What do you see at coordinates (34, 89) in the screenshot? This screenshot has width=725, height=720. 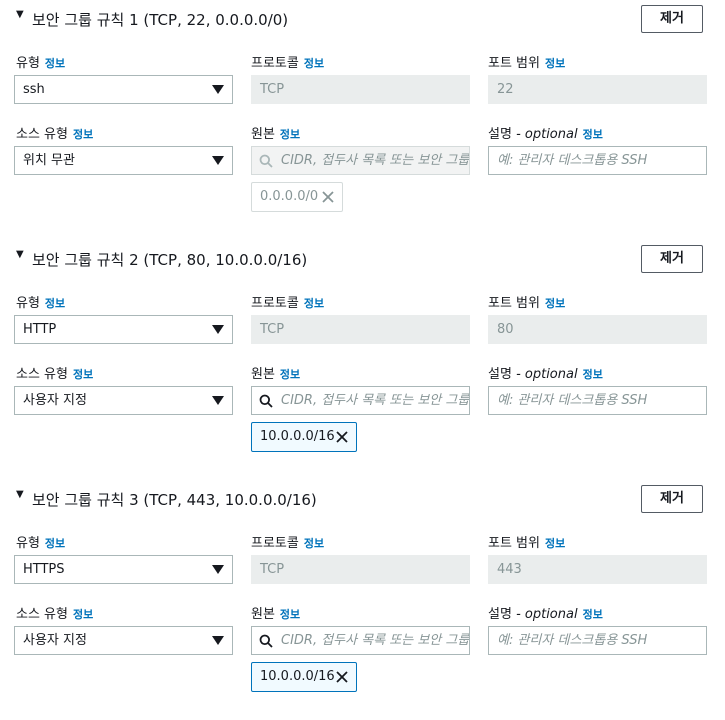 I see `type-select-value: ssh` at bounding box center [34, 89].